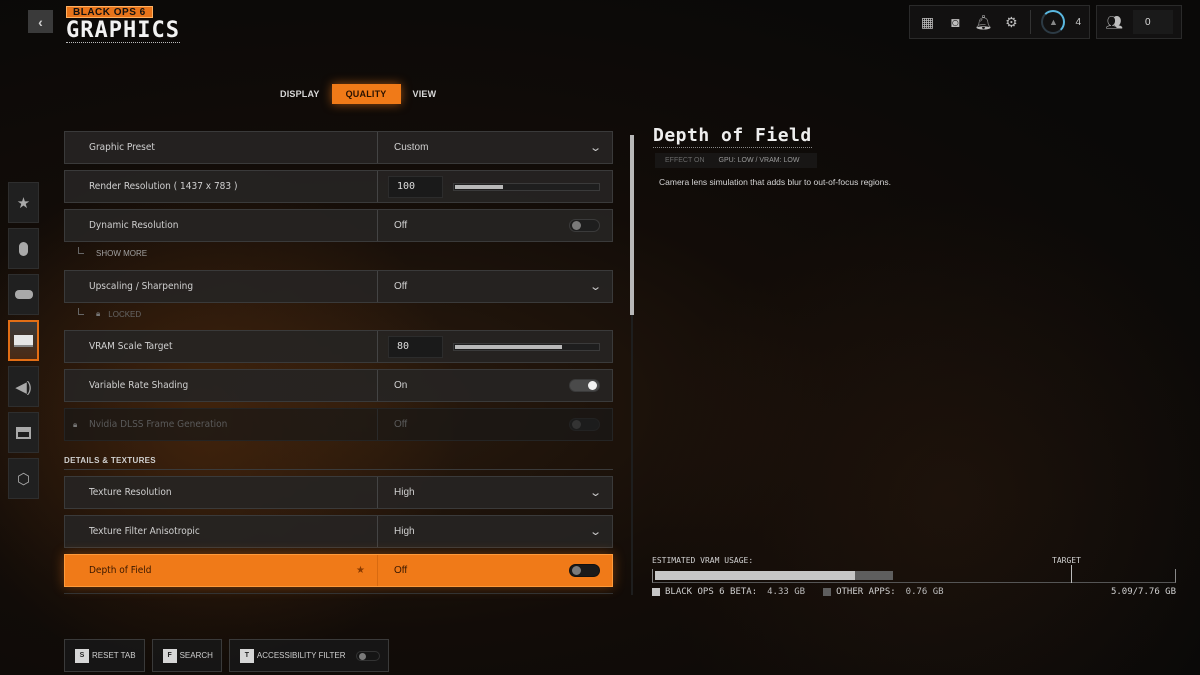 The image size is (1200, 675). I want to click on settings-tabs: DISPLAY QUALITY VIEW, so click(358, 94).